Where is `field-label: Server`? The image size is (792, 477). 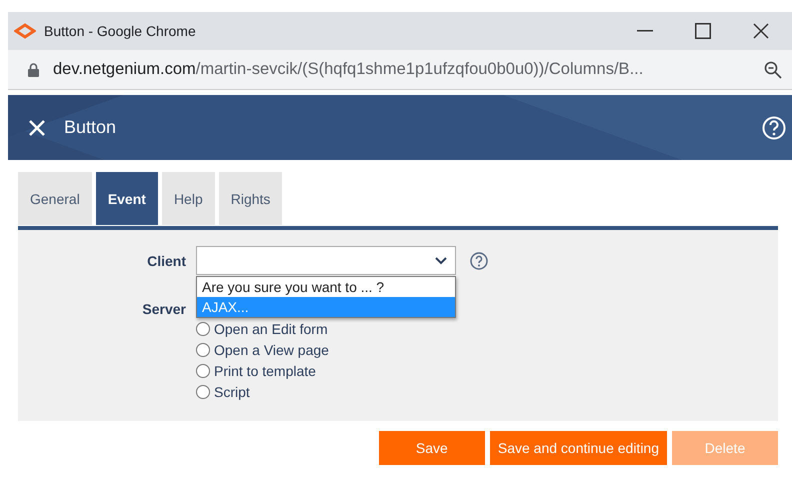
field-label: Server is located at coordinates (163, 309).